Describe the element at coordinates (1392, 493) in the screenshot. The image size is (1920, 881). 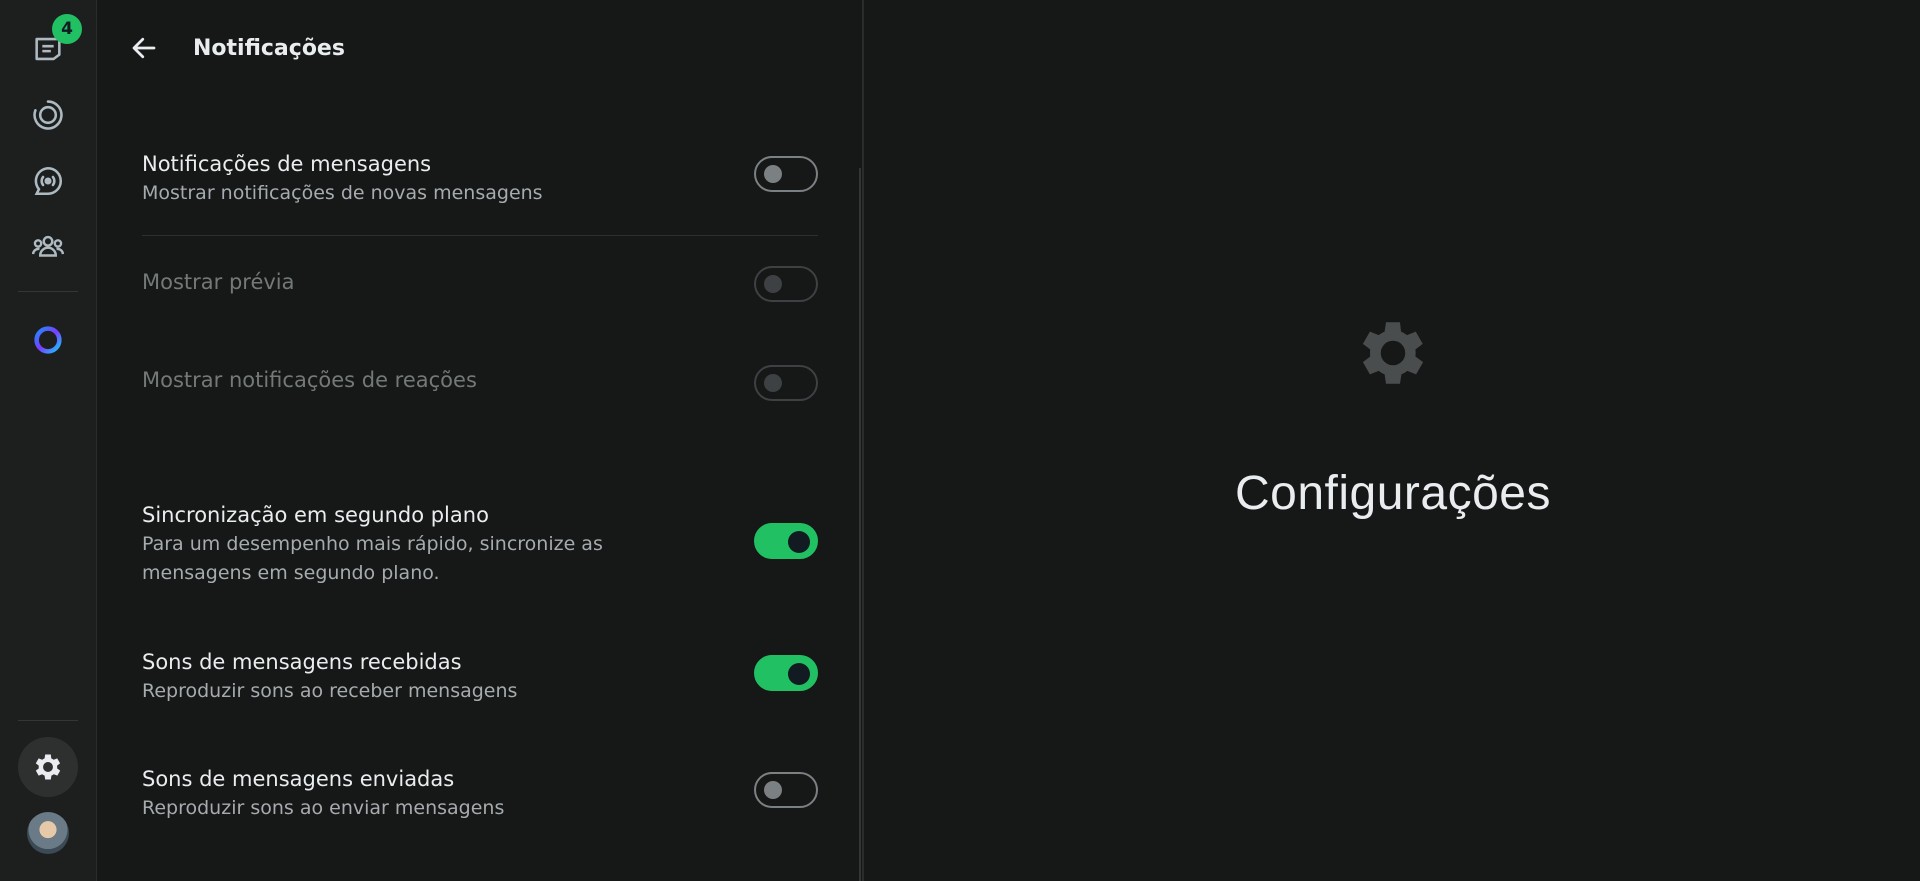
I see `placeholder-title: Configurações` at that location.